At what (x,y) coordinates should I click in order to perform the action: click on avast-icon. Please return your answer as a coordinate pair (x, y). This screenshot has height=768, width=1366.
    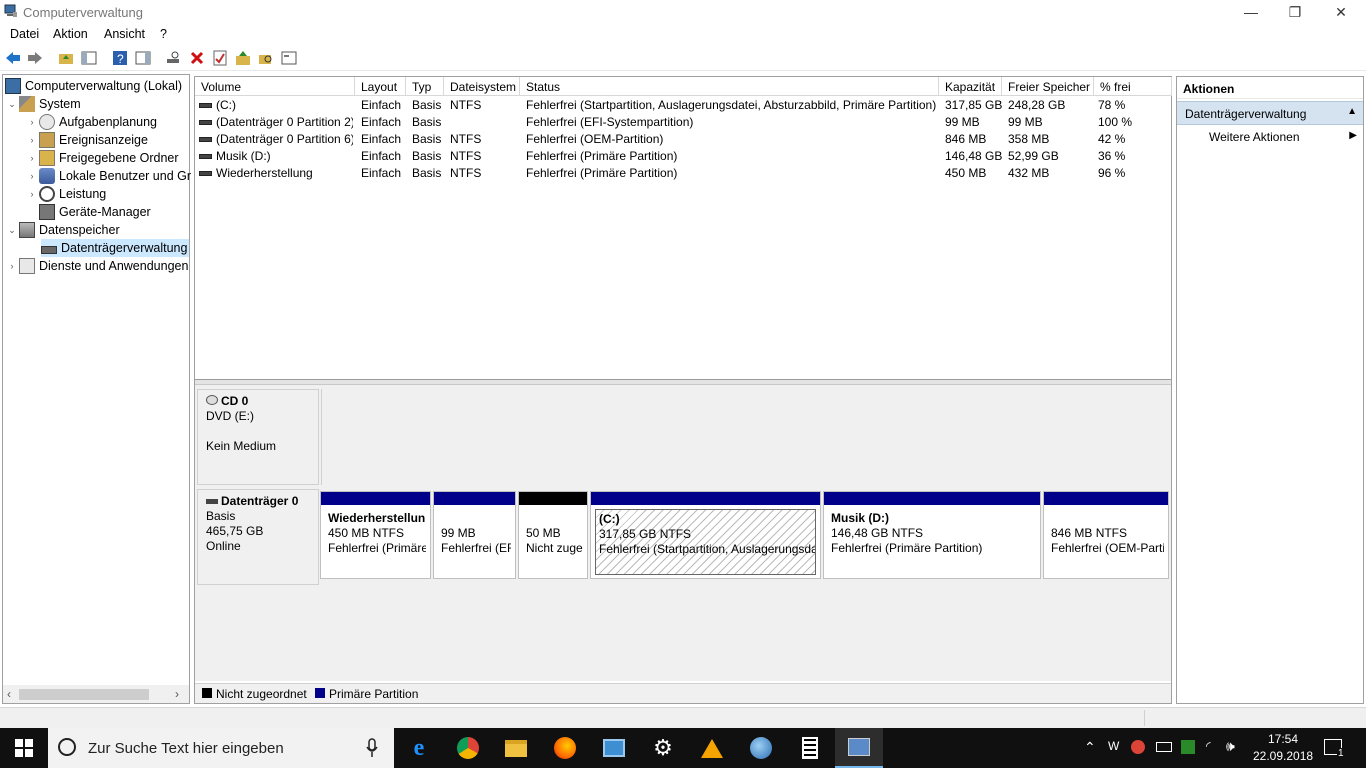
    Looking at the image, I should click on (712, 748).